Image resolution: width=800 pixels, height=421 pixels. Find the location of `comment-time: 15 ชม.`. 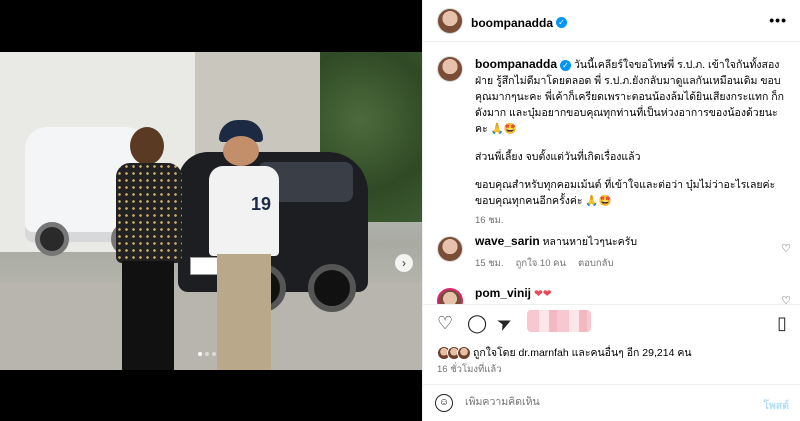

comment-time: 15 ชม. is located at coordinates (489, 263).